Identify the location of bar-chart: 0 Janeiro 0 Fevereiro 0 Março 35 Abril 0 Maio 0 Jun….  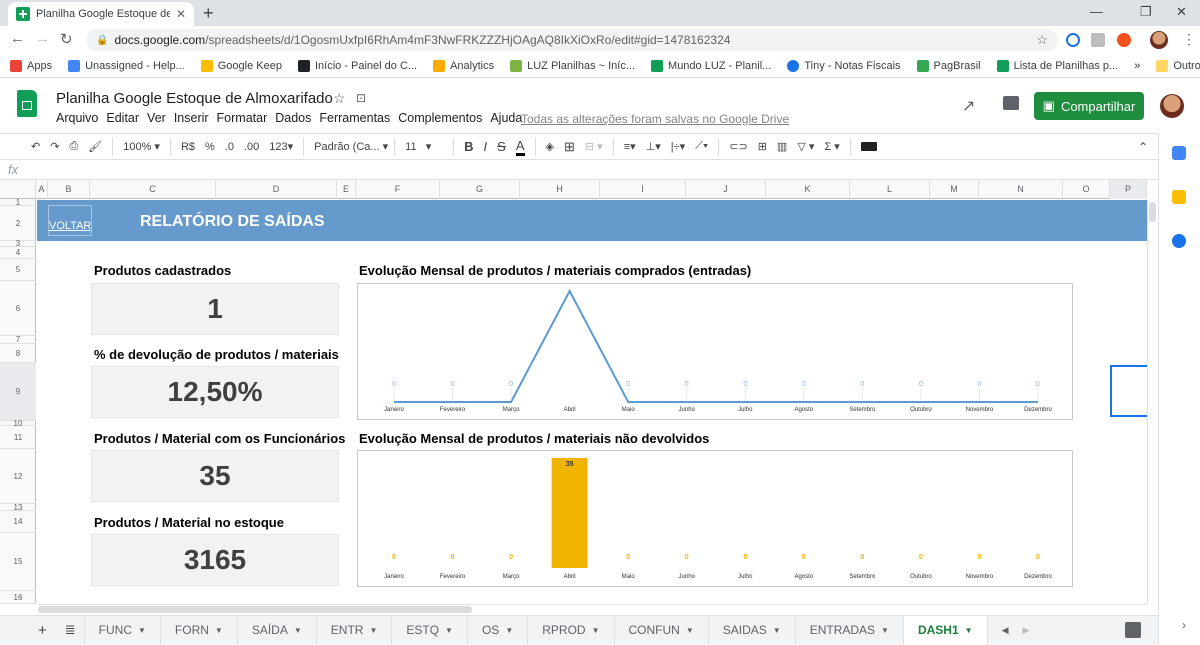
(715, 518).